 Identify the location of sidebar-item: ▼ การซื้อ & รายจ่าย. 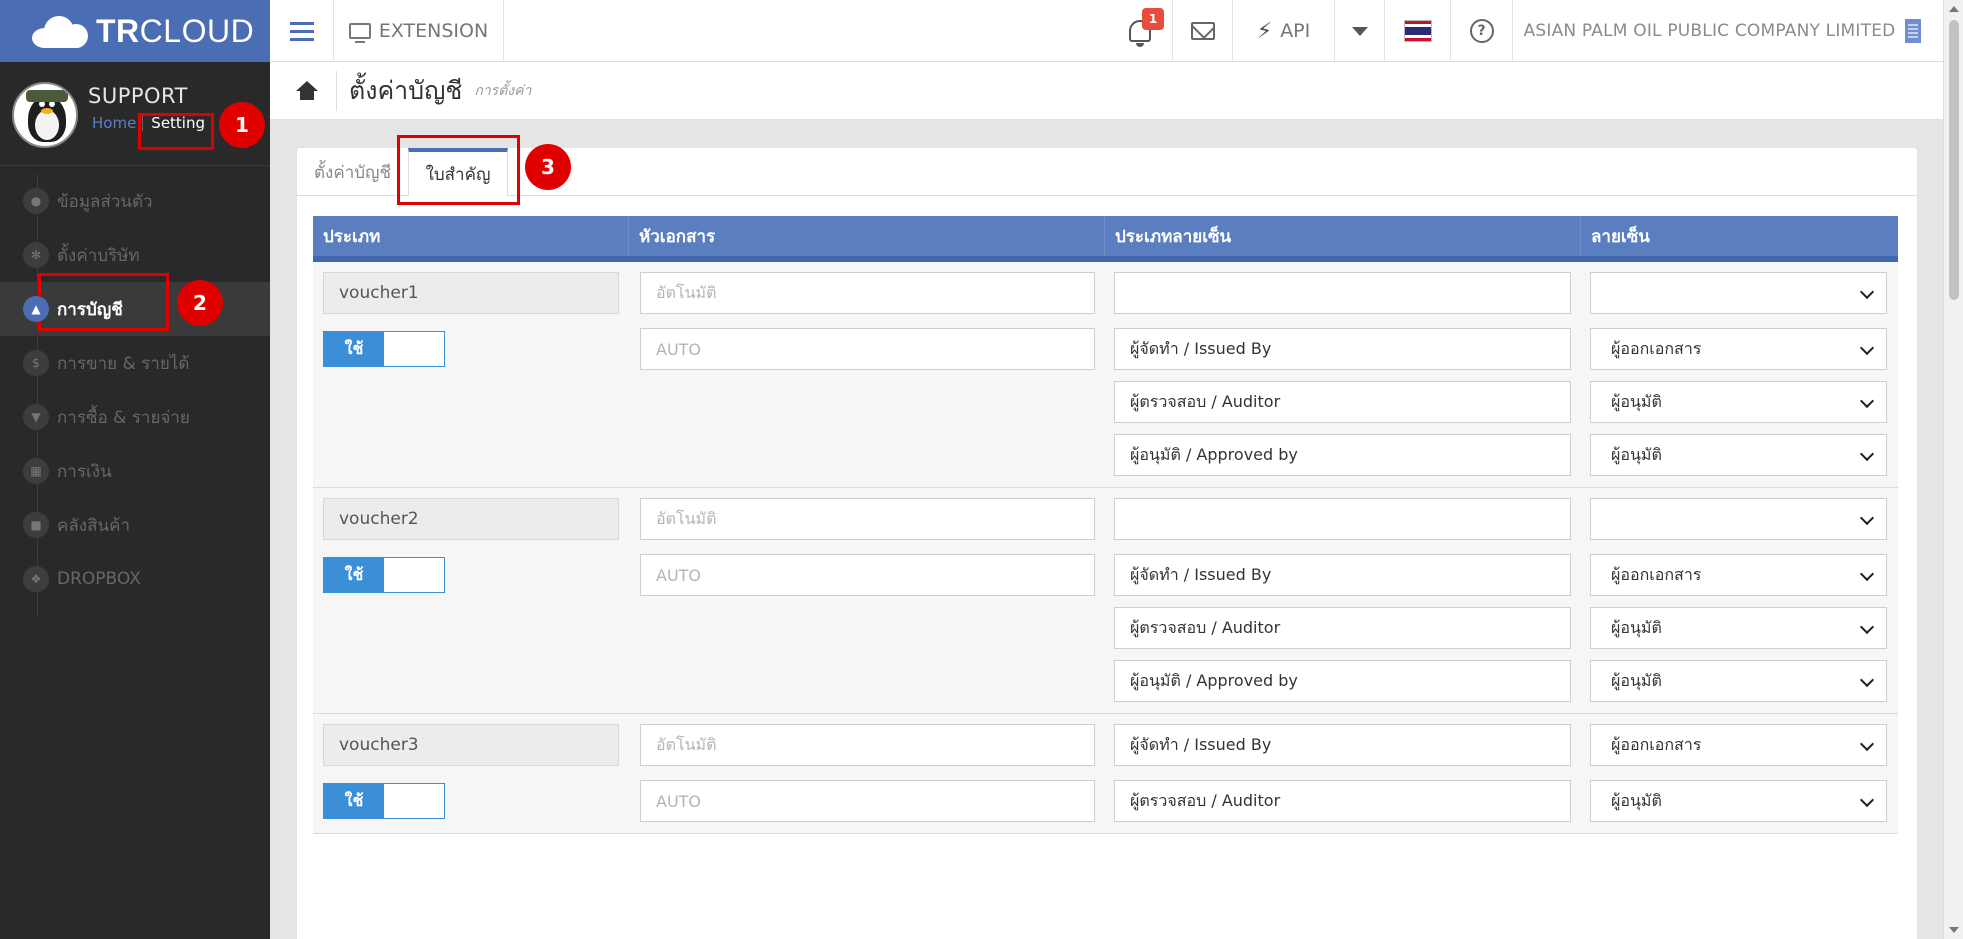
(135, 417).